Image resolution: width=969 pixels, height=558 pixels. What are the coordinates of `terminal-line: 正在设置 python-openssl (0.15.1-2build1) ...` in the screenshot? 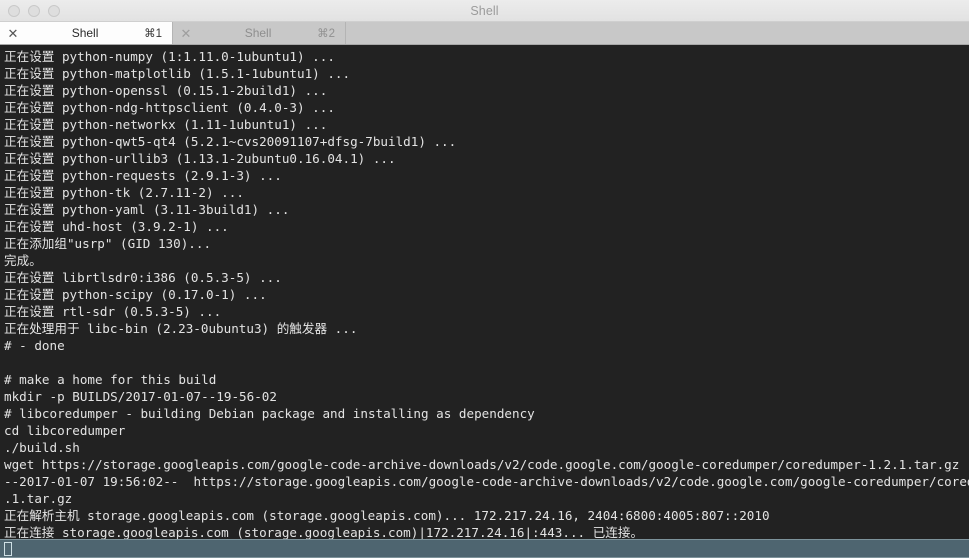 It's located at (166, 90).